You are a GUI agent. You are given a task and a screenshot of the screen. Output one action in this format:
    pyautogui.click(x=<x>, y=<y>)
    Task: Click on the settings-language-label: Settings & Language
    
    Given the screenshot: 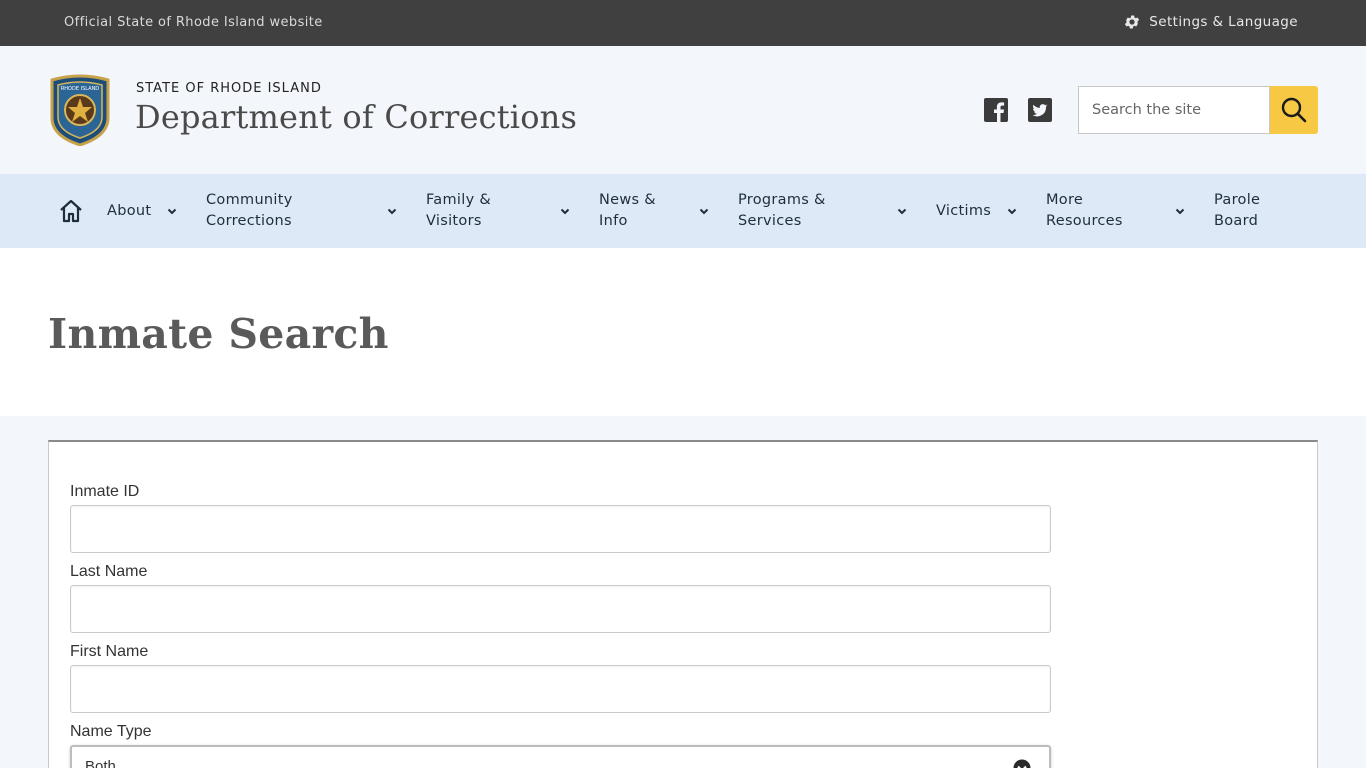 What is the action you would take?
    pyautogui.click(x=1223, y=22)
    